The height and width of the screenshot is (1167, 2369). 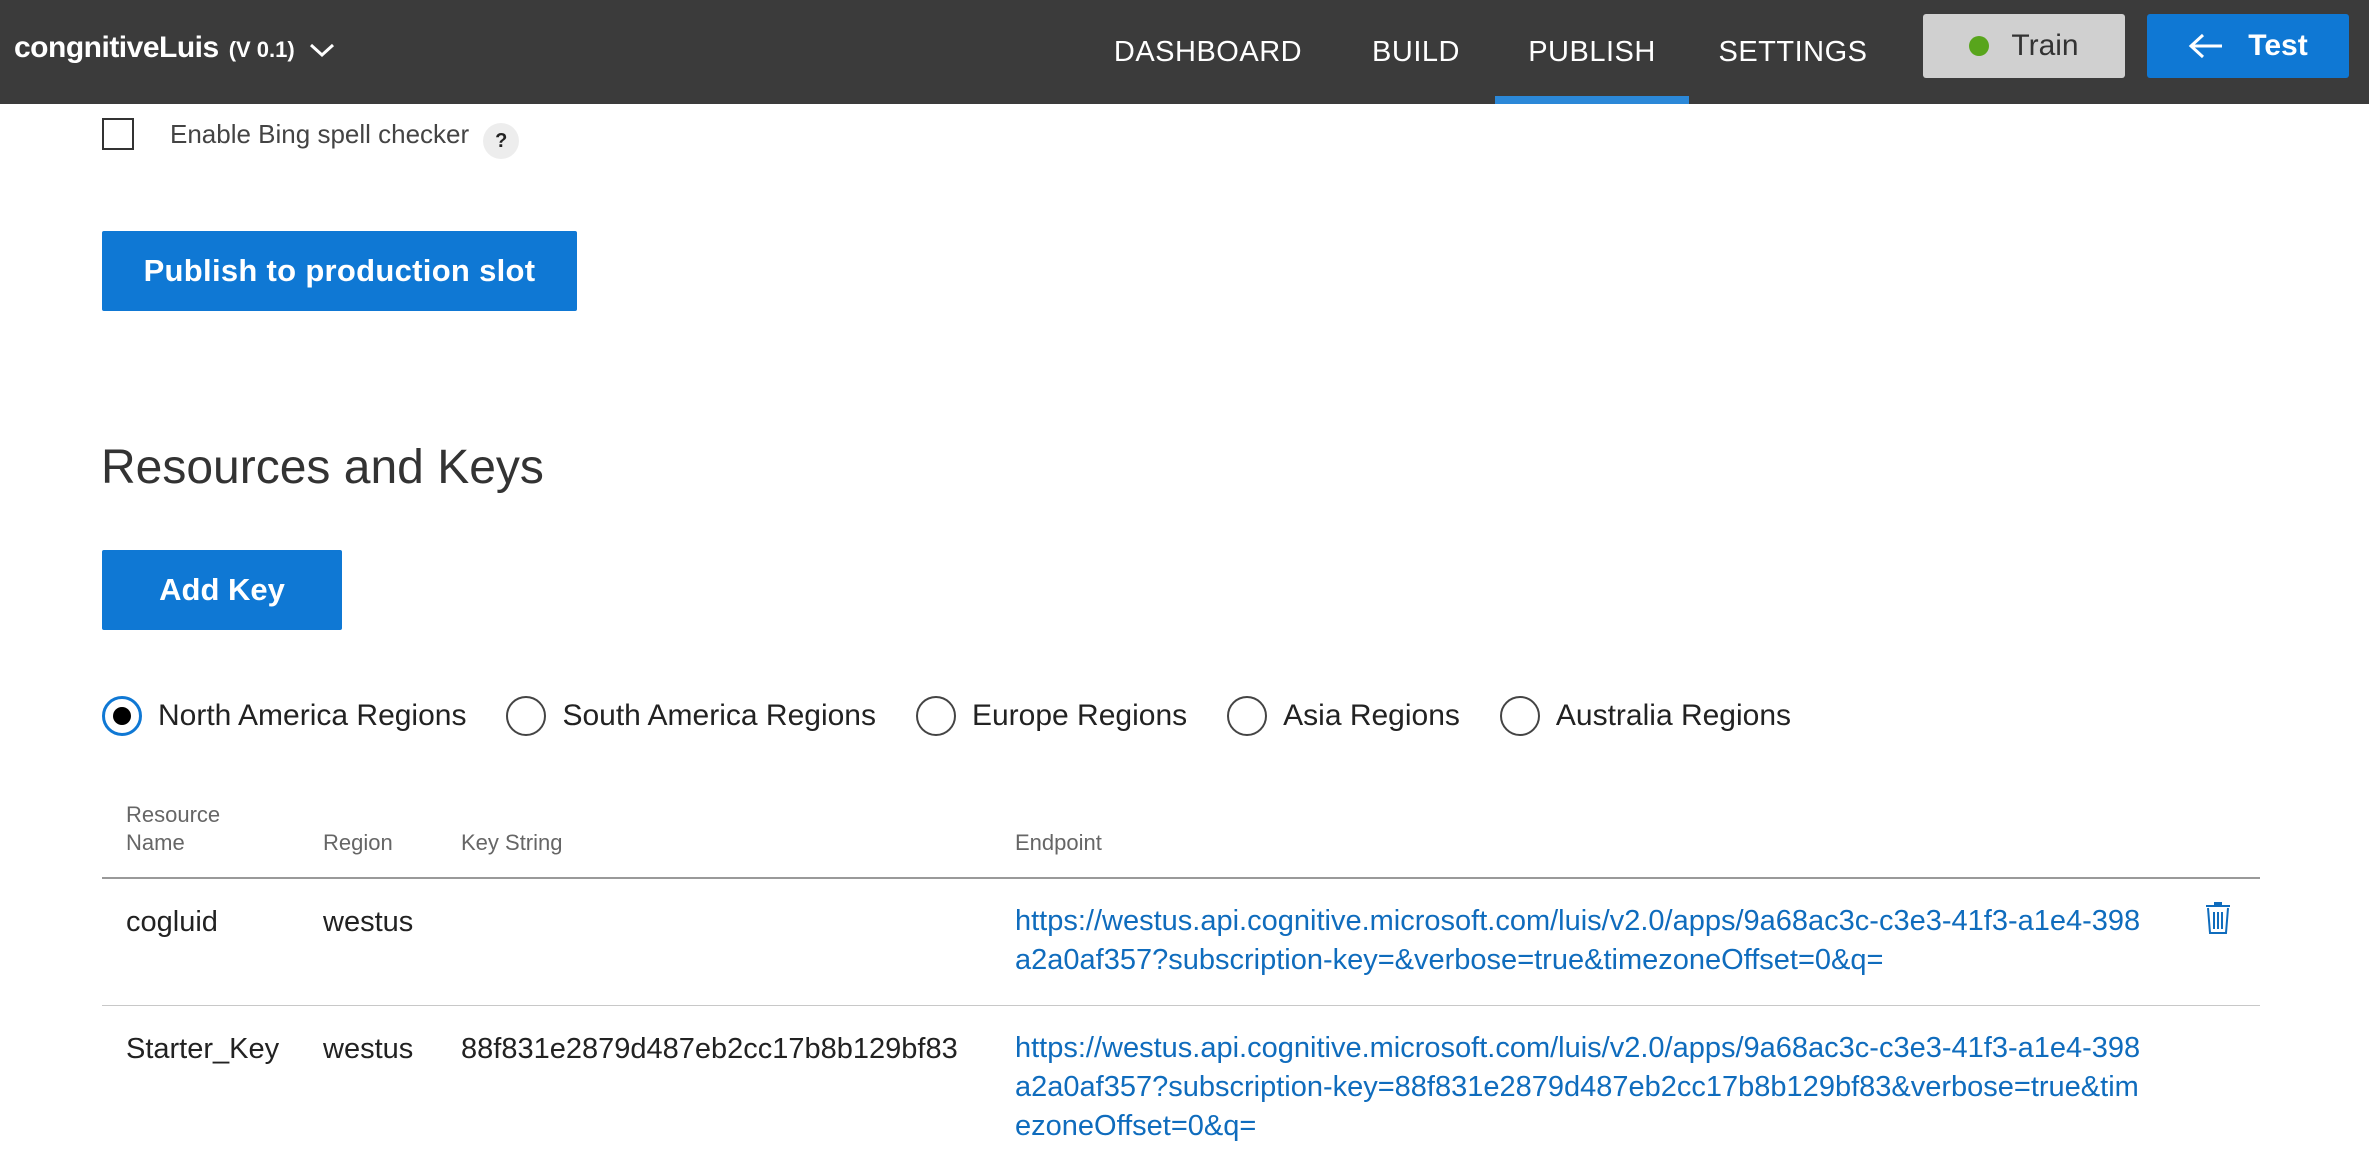 I want to click on arrow-left-icon, so click(x=2206, y=46).